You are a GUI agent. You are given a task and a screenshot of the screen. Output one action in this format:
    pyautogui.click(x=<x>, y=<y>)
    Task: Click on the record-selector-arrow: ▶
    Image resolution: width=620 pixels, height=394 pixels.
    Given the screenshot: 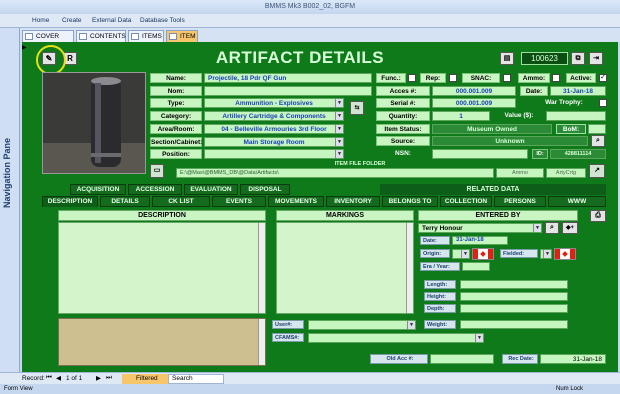 What is the action you would take?
    pyautogui.click(x=24, y=47)
    